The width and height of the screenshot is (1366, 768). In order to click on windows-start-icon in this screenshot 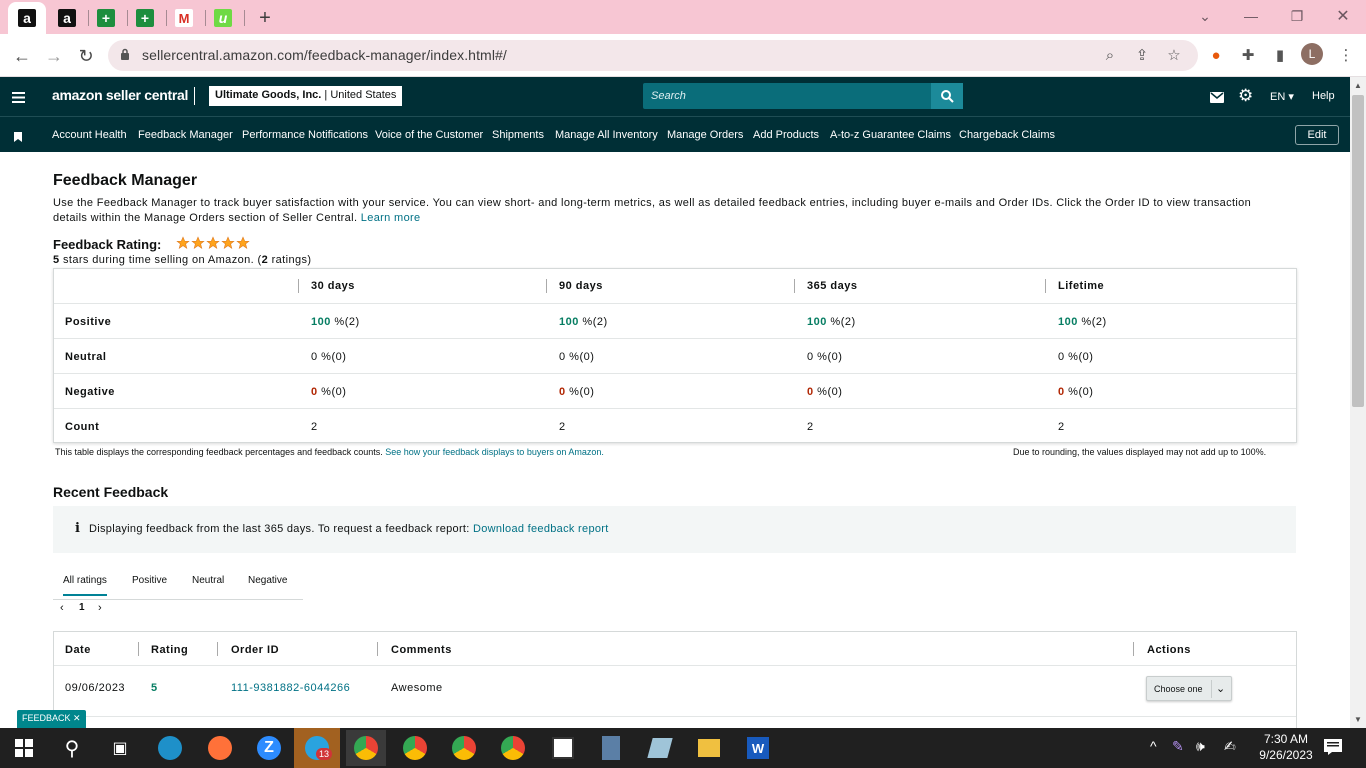, I will do `click(24, 748)`.